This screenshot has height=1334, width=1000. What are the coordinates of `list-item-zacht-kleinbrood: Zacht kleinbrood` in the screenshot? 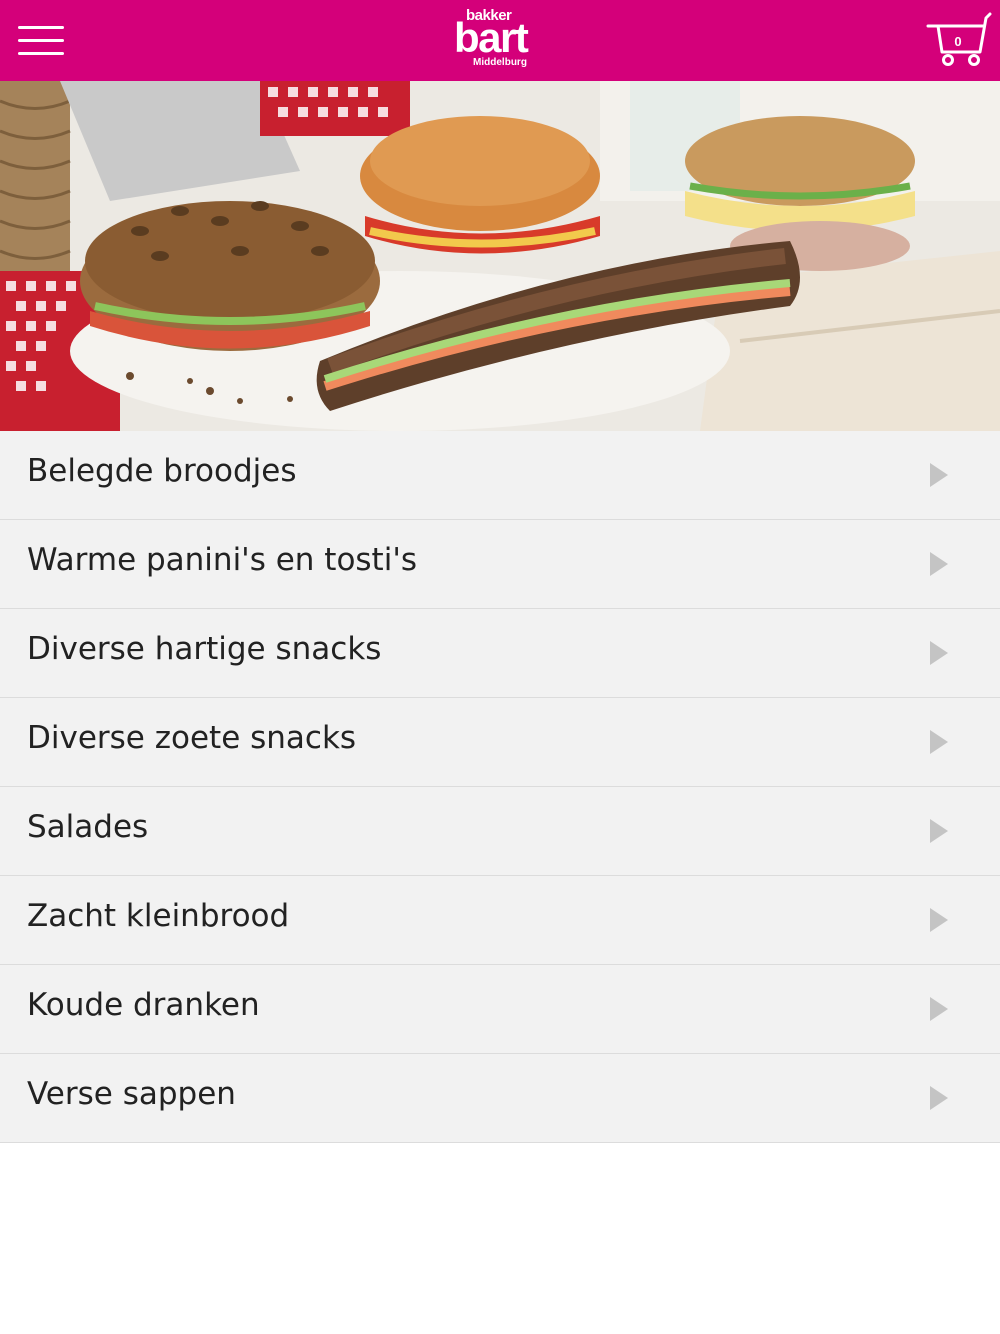 It's located at (500, 920).